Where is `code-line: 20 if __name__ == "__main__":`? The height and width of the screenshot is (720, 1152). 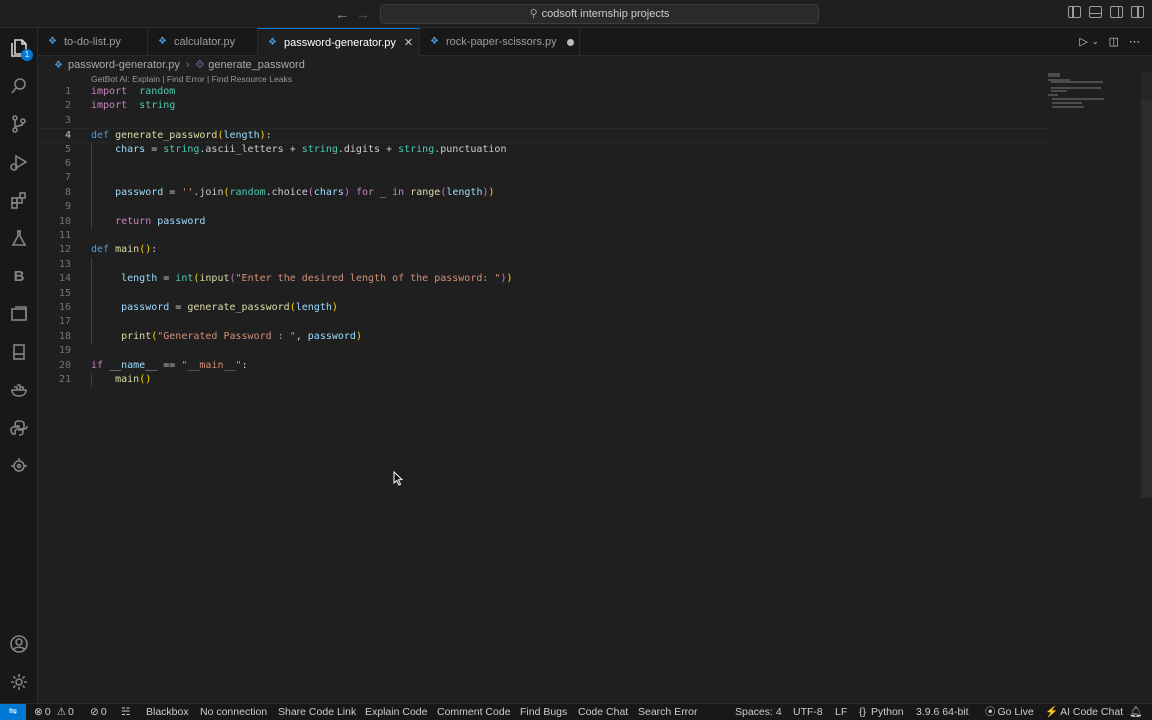 code-line: 20 if __name__ == "__main__": is located at coordinates (543, 366).